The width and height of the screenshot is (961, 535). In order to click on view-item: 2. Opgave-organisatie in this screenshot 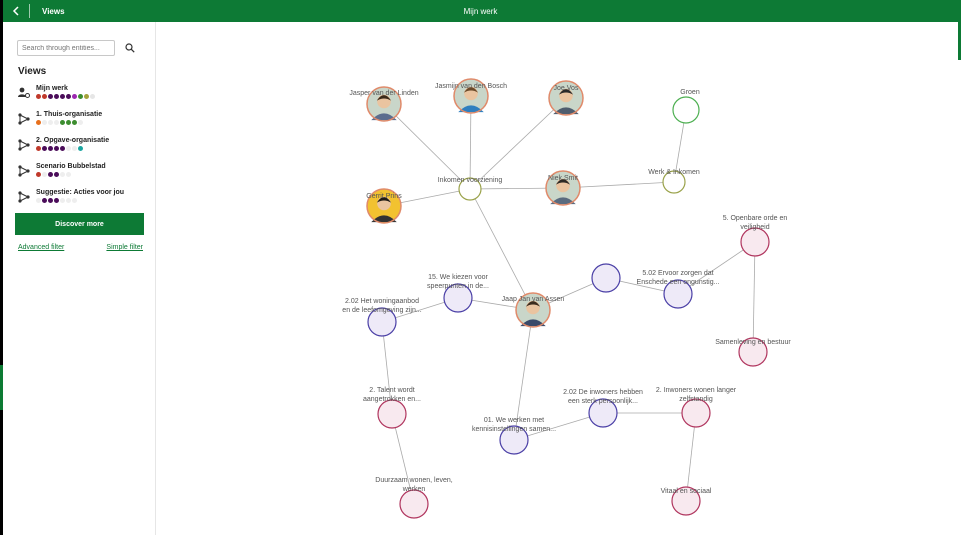, I will do `click(82, 149)`.